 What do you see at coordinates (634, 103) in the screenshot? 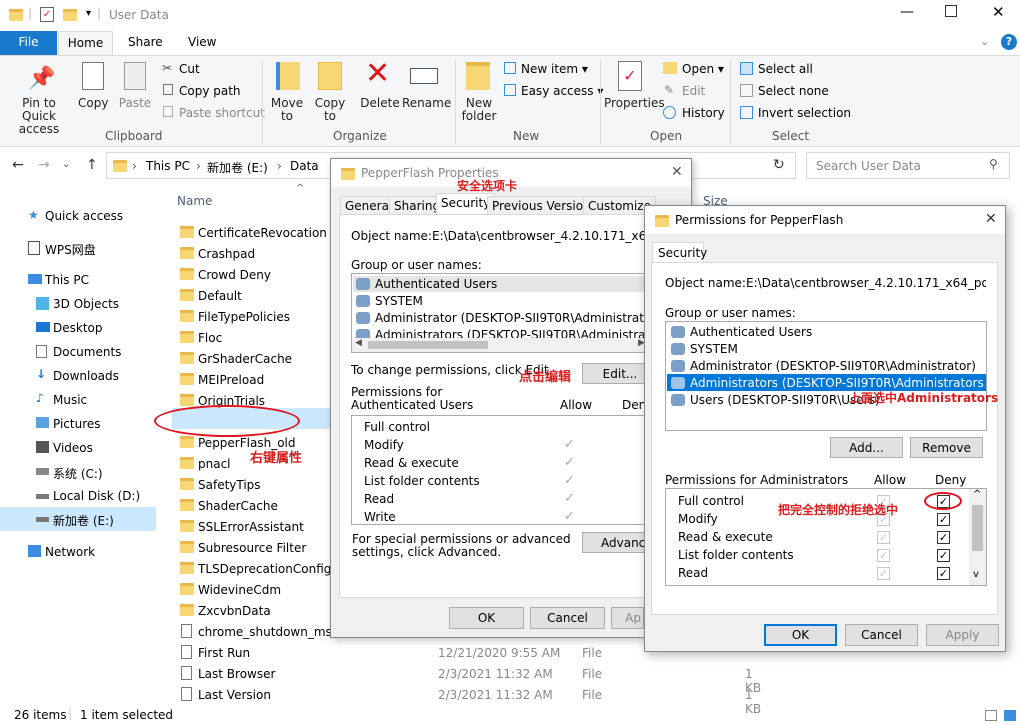
I see `properties-button: Properties` at bounding box center [634, 103].